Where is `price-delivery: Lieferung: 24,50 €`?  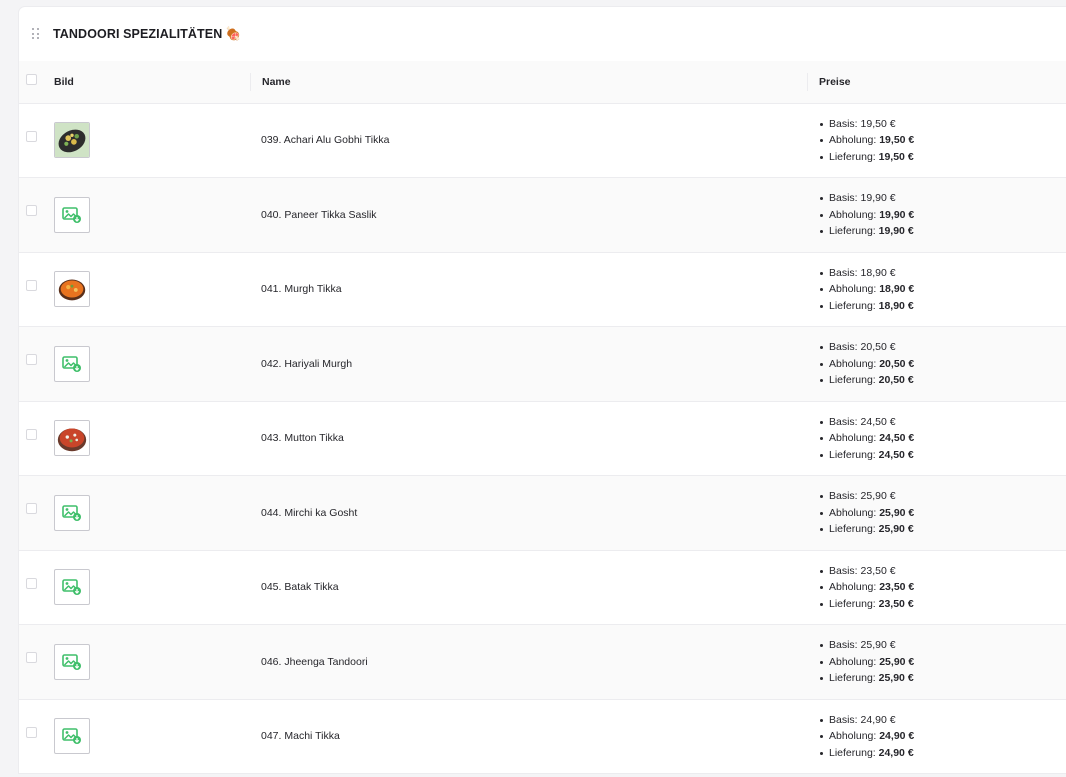 price-delivery: Lieferung: 24,50 € is located at coordinates (942, 455).